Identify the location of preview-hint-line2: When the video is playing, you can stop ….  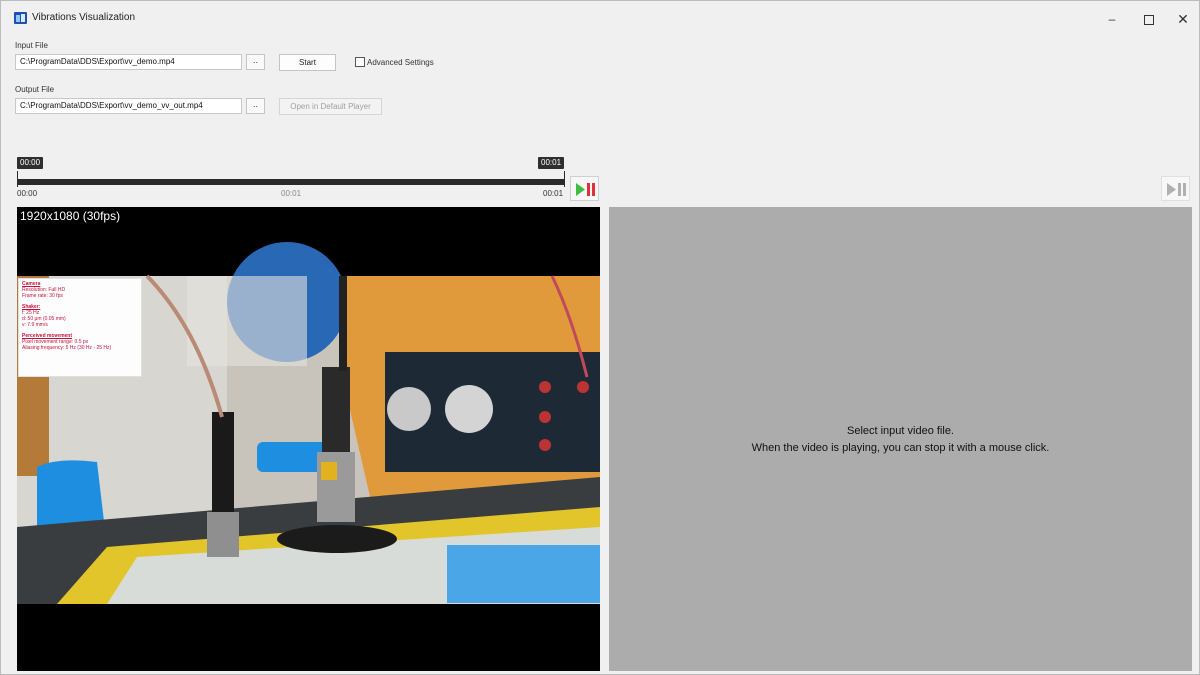
(900, 448).